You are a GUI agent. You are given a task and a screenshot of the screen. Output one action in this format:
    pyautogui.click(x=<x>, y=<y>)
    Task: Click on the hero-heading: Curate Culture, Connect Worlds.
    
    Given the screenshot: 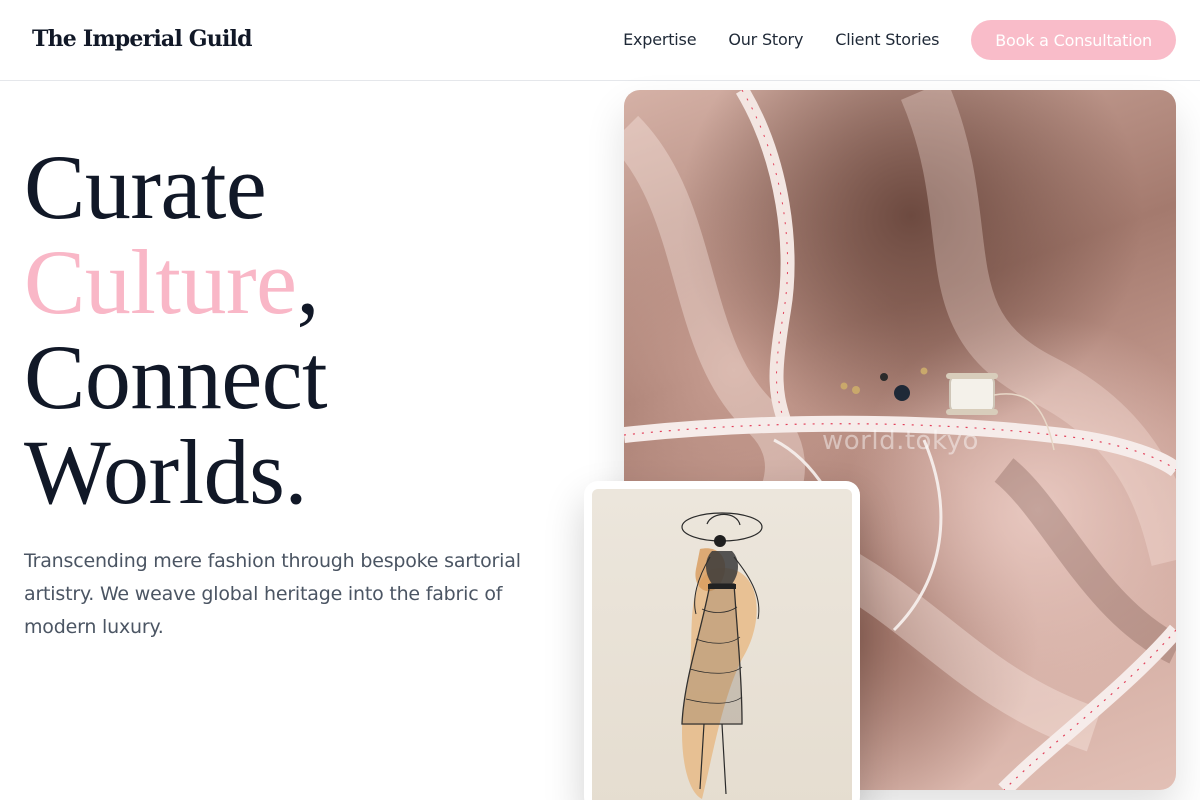 What is the action you would take?
    pyautogui.click(x=176, y=329)
    